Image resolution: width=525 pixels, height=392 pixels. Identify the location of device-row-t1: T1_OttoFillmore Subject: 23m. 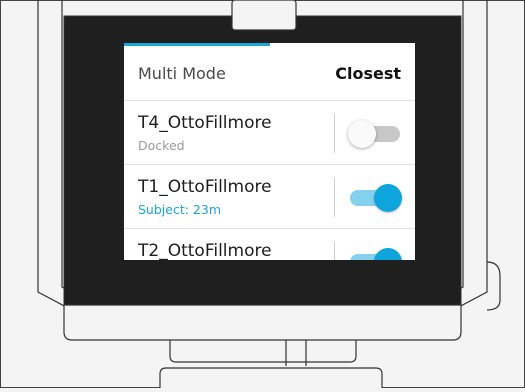
(269, 197).